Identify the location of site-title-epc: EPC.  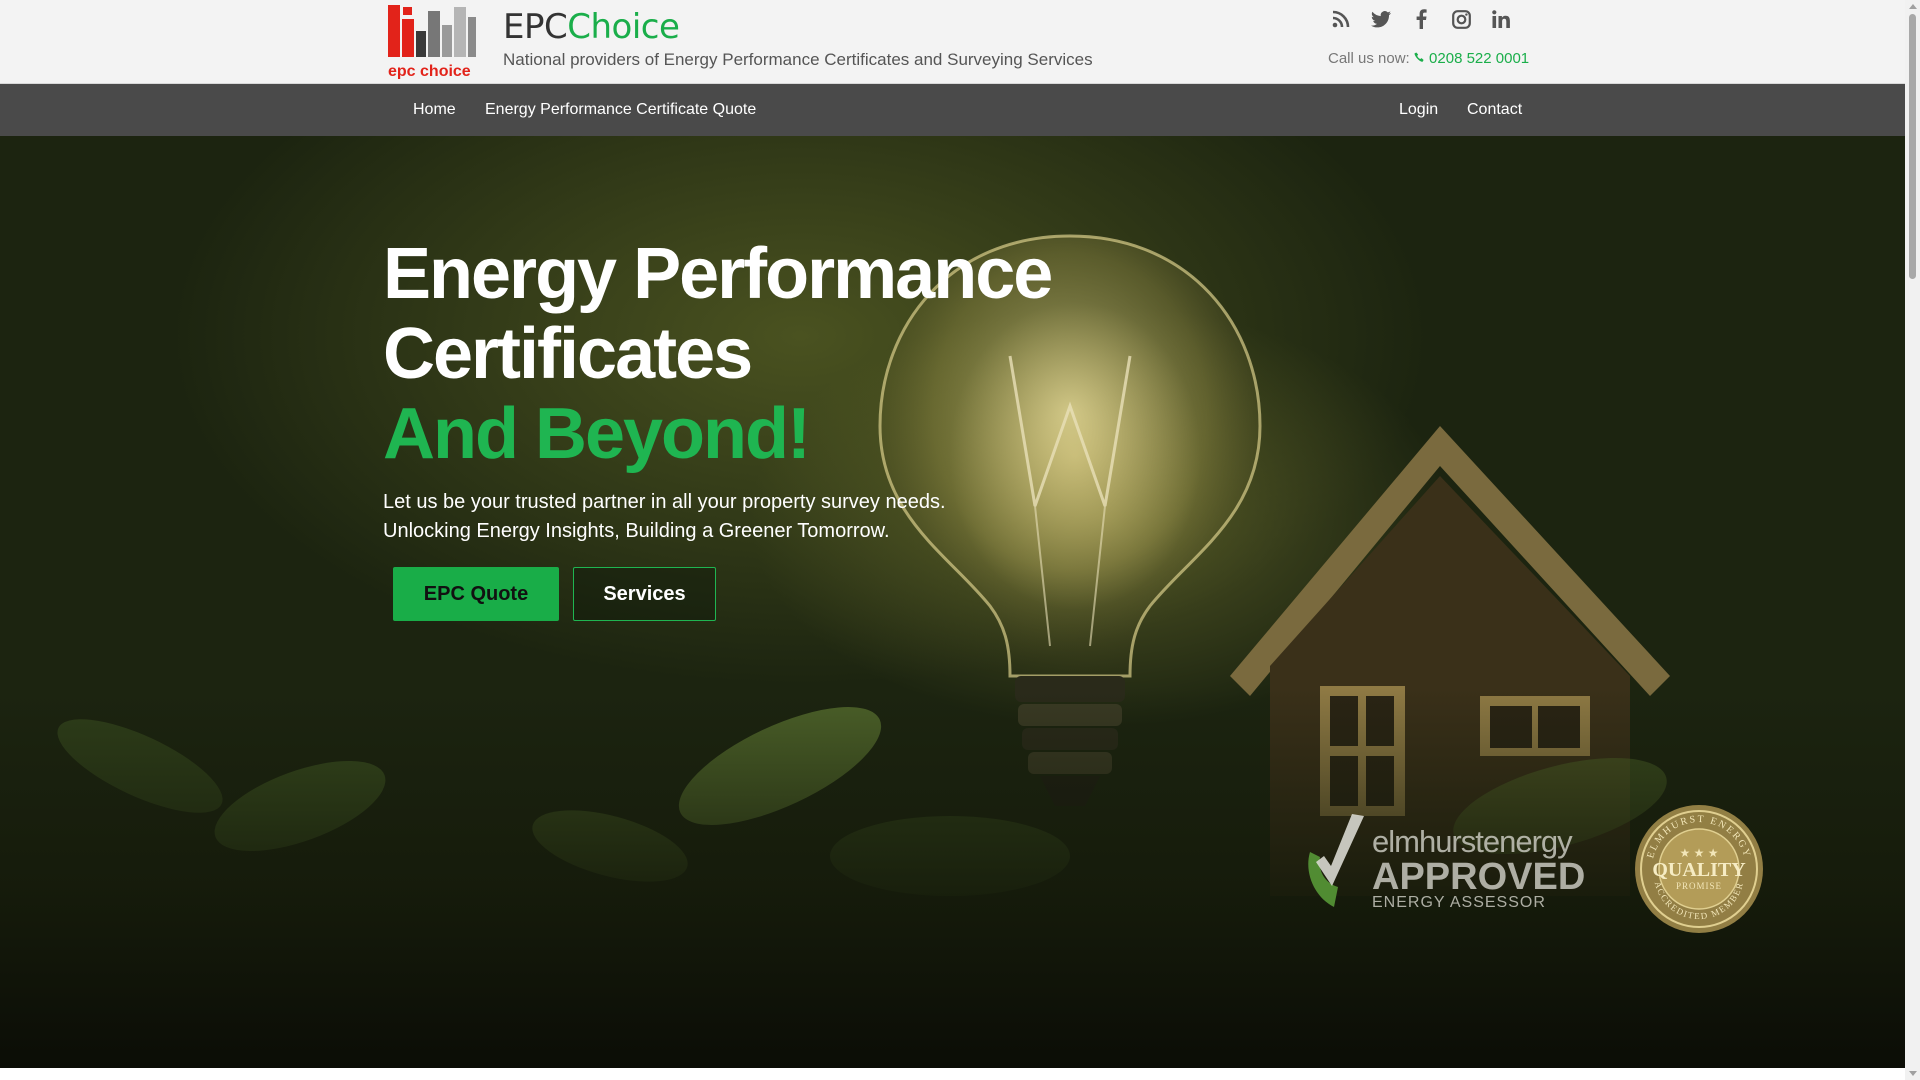
(535, 27).